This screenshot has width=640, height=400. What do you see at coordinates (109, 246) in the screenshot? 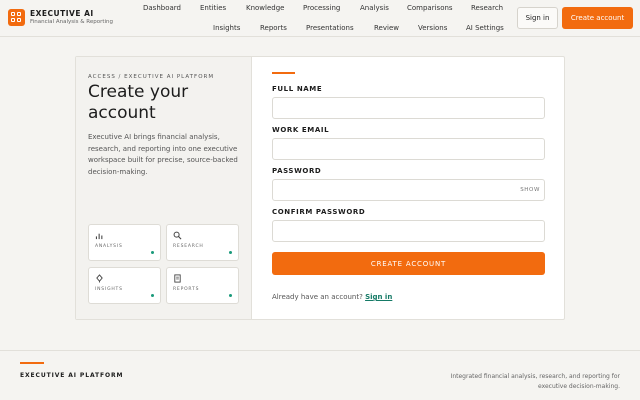
I see `tile-label: ANALYSIS` at bounding box center [109, 246].